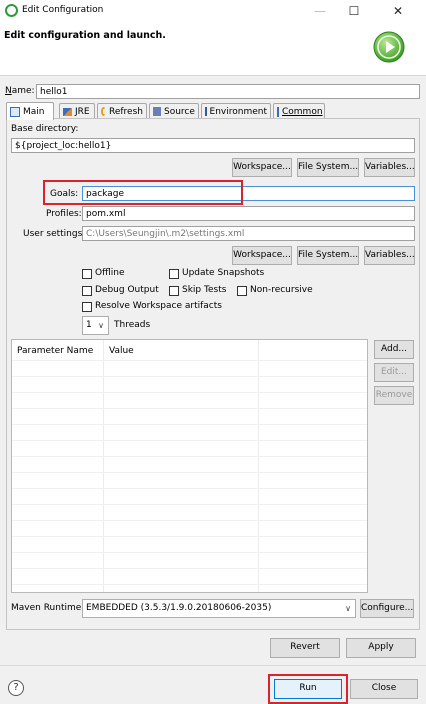 The height and width of the screenshot is (704, 426). Describe the element at coordinates (87, 307) in the screenshot. I see `resolve-workspace-checkbox` at that location.